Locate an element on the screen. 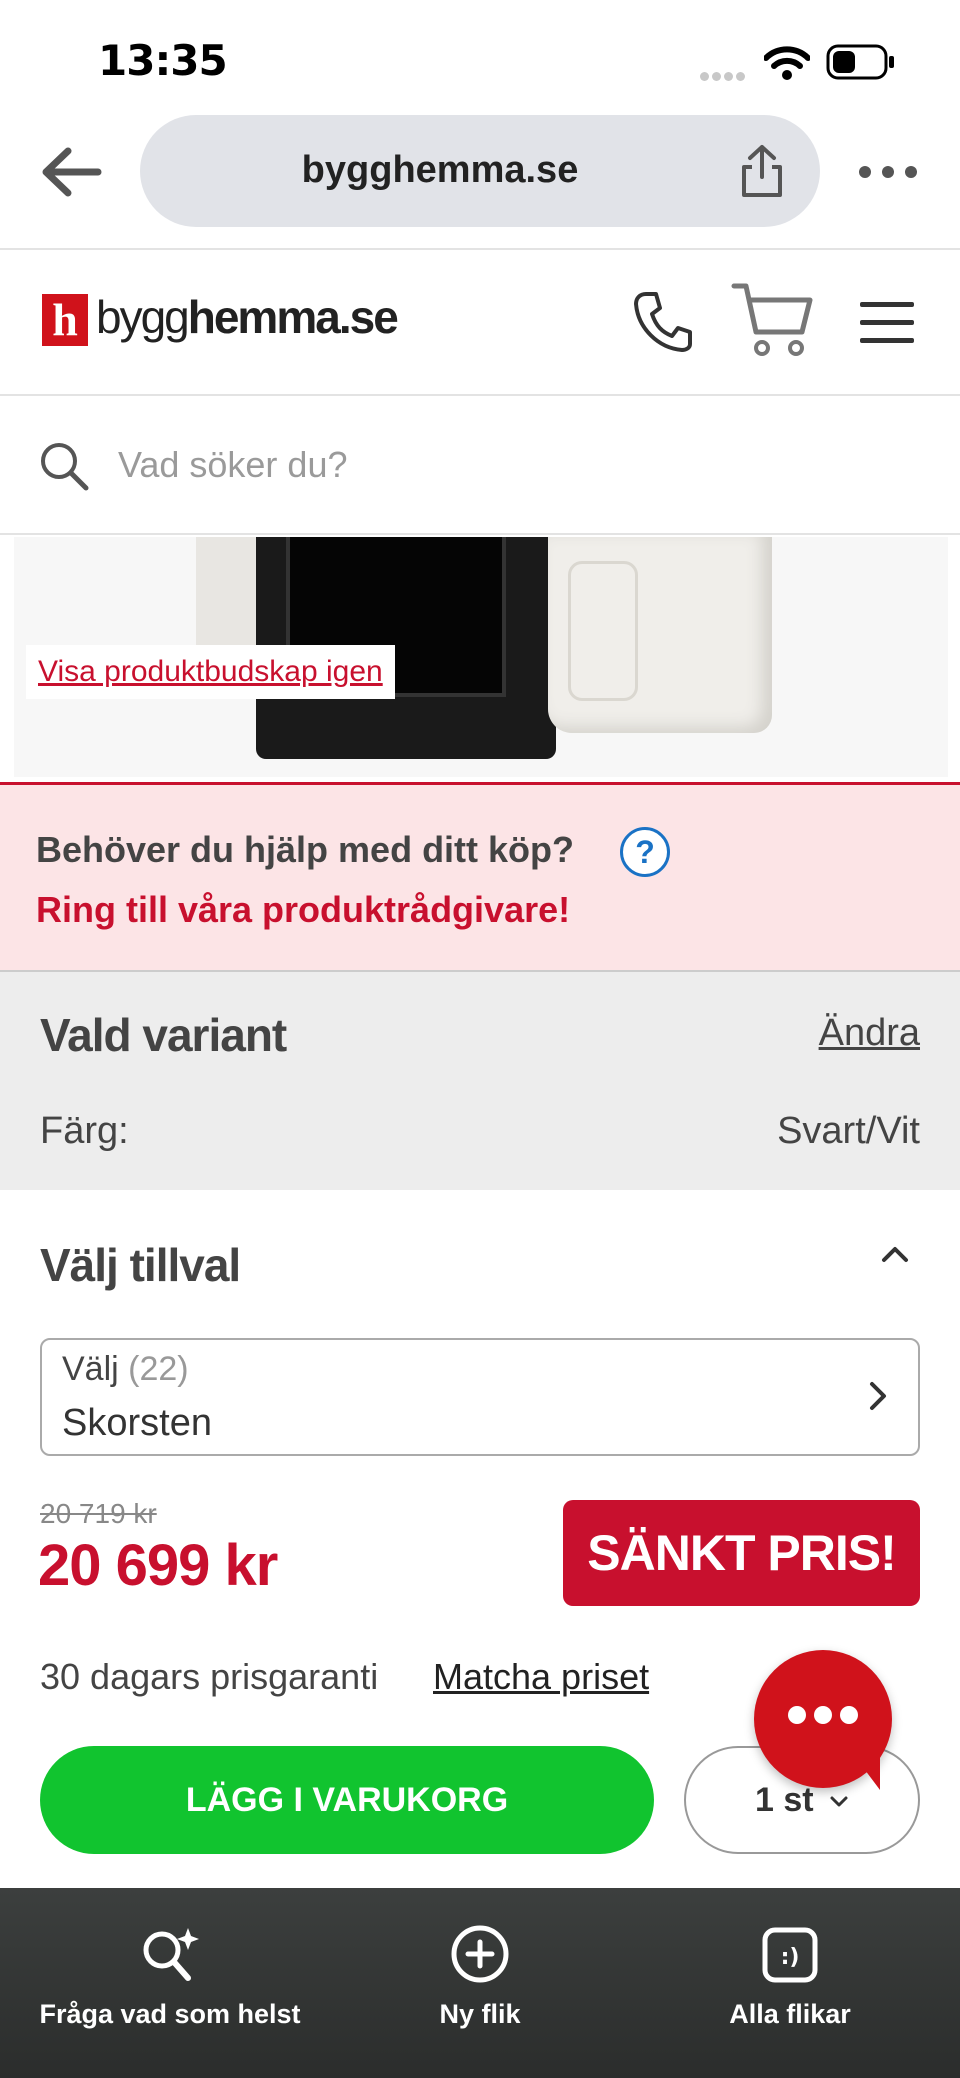 This screenshot has width=960, height=2078. quantity-value: 1 st is located at coordinates (784, 1800).